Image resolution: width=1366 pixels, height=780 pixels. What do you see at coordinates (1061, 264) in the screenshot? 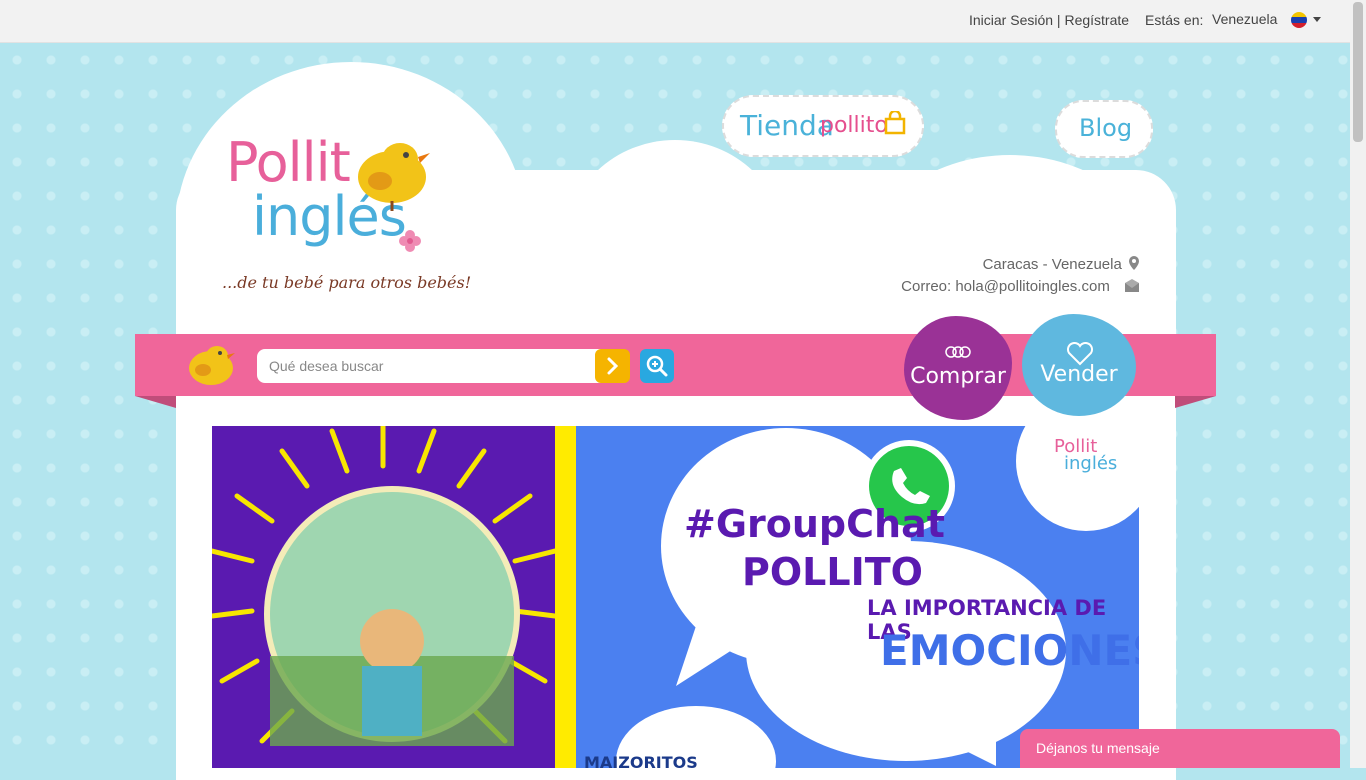
I see `contact-city: Caracas - Venezuela` at bounding box center [1061, 264].